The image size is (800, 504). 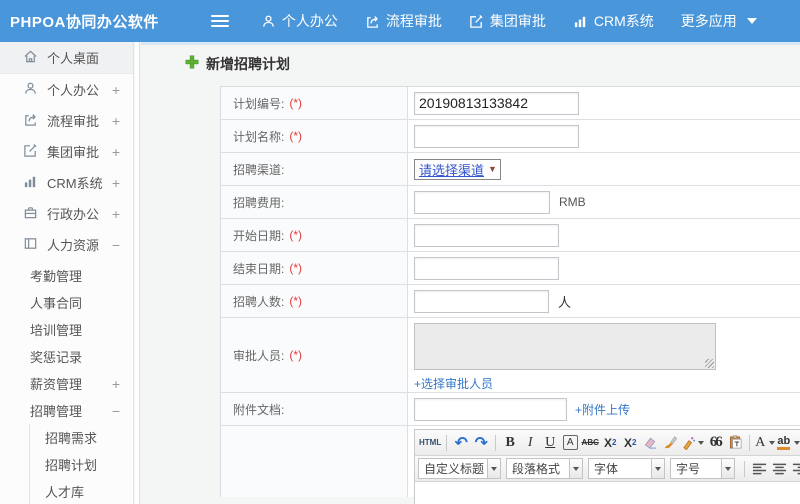 I want to click on format-painter-icon, so click(x=693, y=443).